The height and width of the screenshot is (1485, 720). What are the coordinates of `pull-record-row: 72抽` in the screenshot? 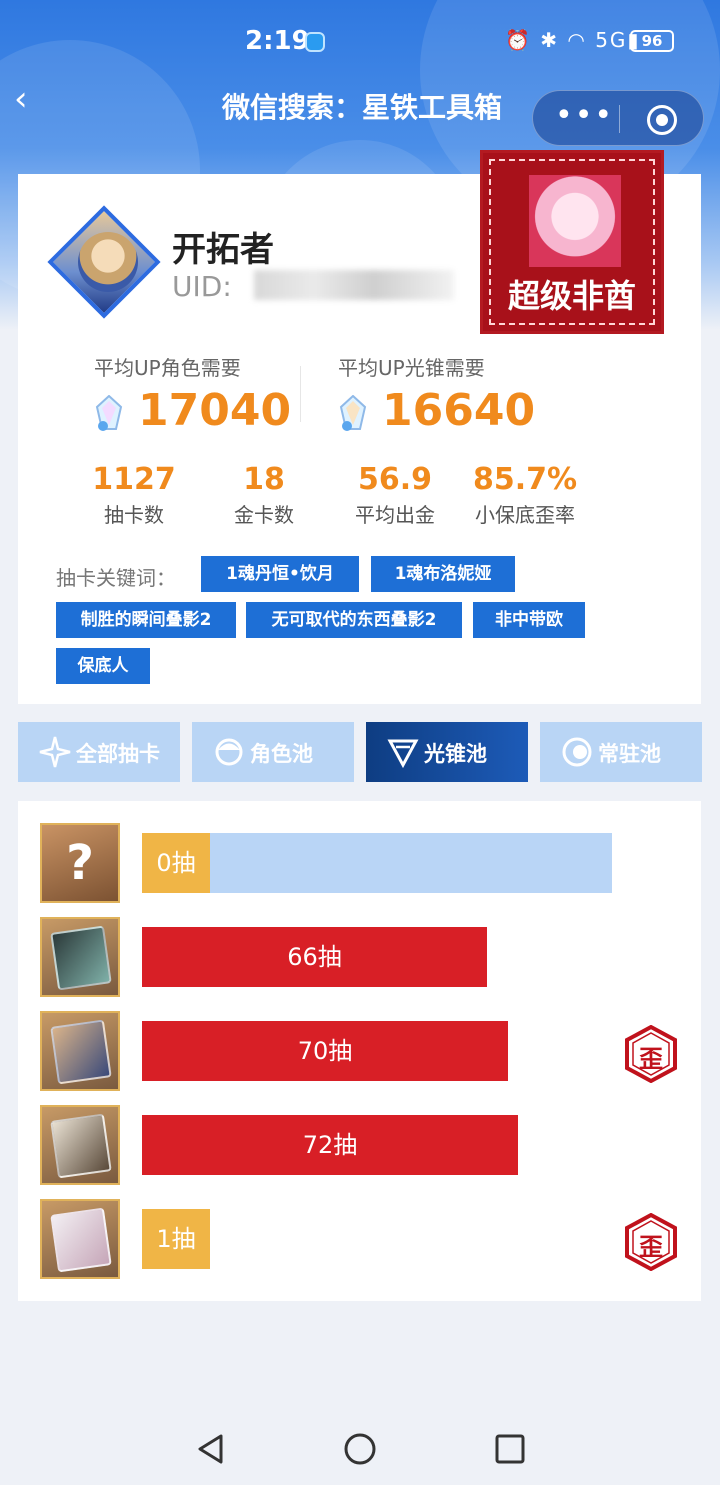 It's located at (359, 1145).